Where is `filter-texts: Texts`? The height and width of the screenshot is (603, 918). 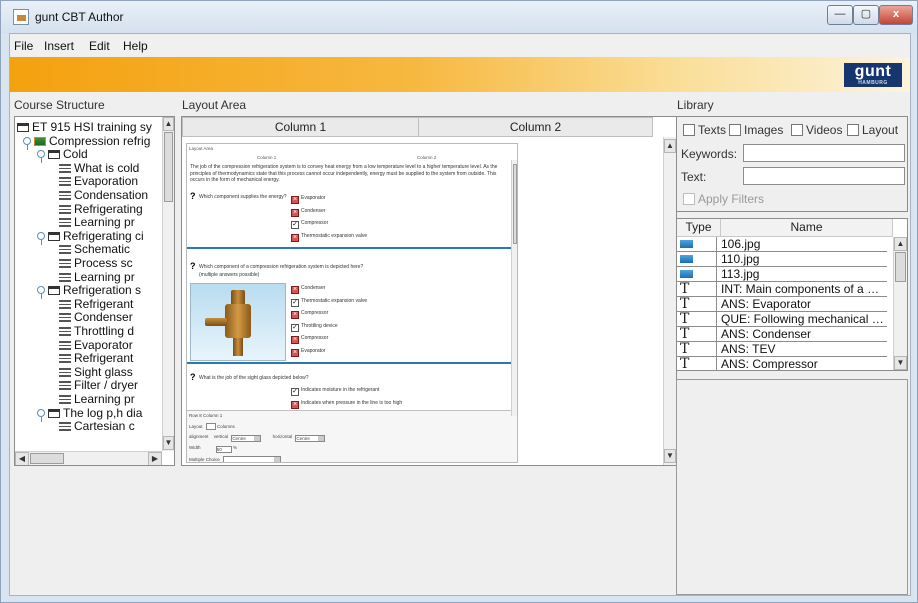
filter-texts: Texts is located at coordinates (704, 130).